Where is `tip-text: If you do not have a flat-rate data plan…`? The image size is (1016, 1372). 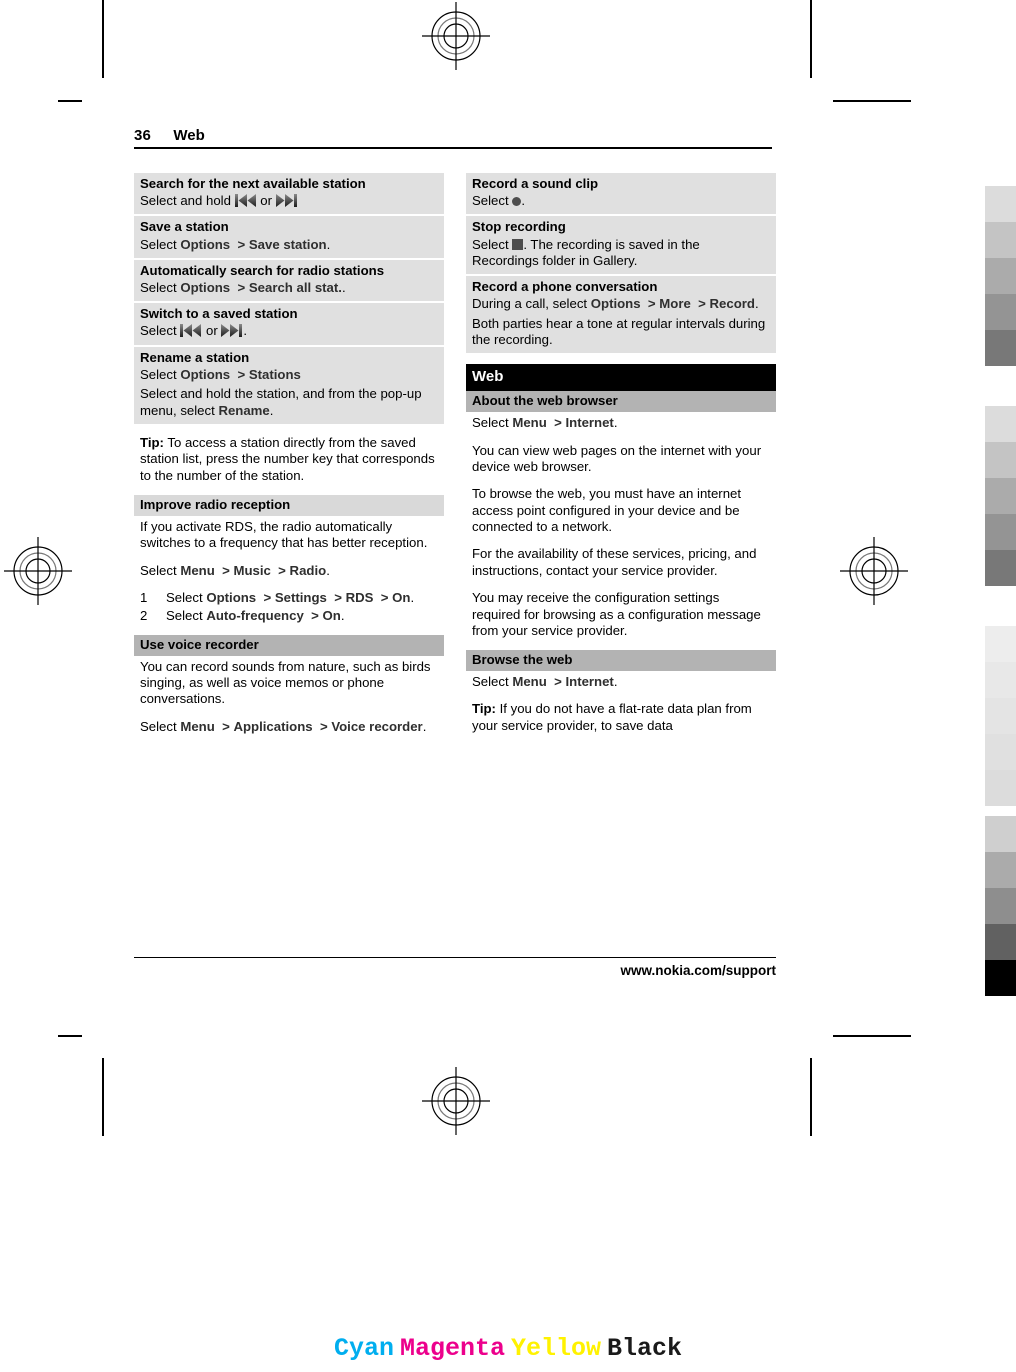
tip-text: If you do not have a flat-rate data plan… is located at coordinates (612, 717).